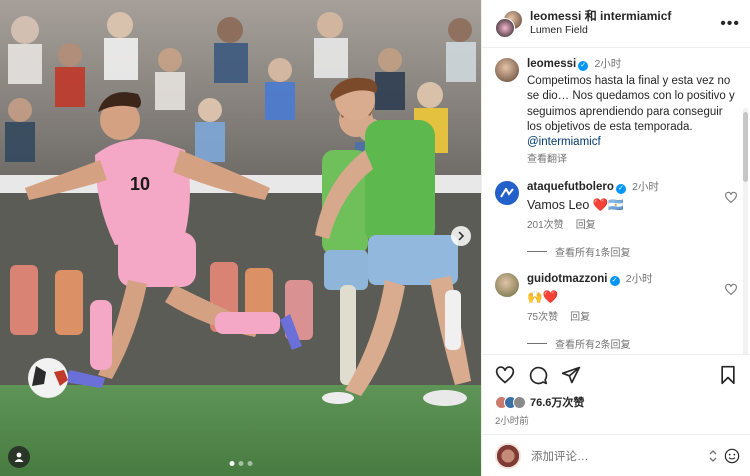  What do you see at coordinates (730, 24) in the screenshot?
I see `more-options-icon: •••` at bounding box center [730, 24].